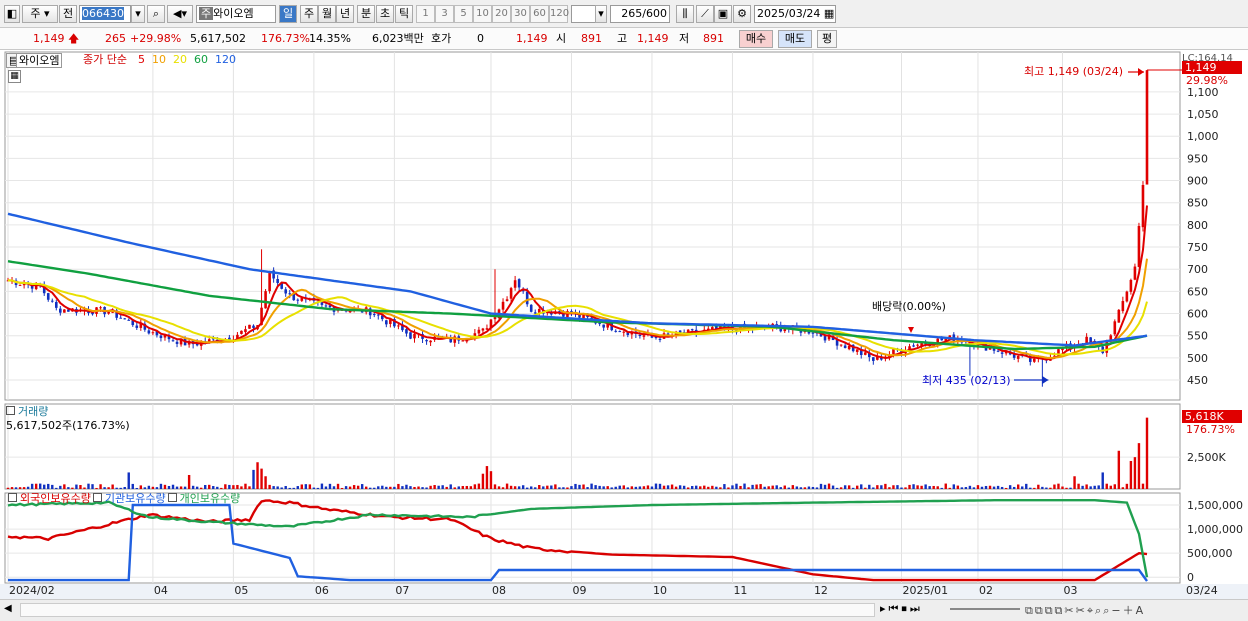  I want to click on ma-legend-5: 5, so click(141, 59).